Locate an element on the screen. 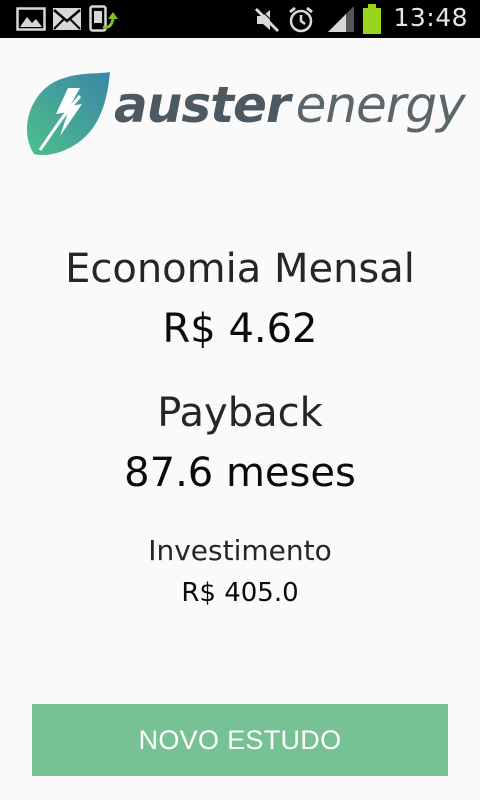 This screenshot has height=800, width=480. payback-value: 87.6 meses is located at coordinates (240, 473).